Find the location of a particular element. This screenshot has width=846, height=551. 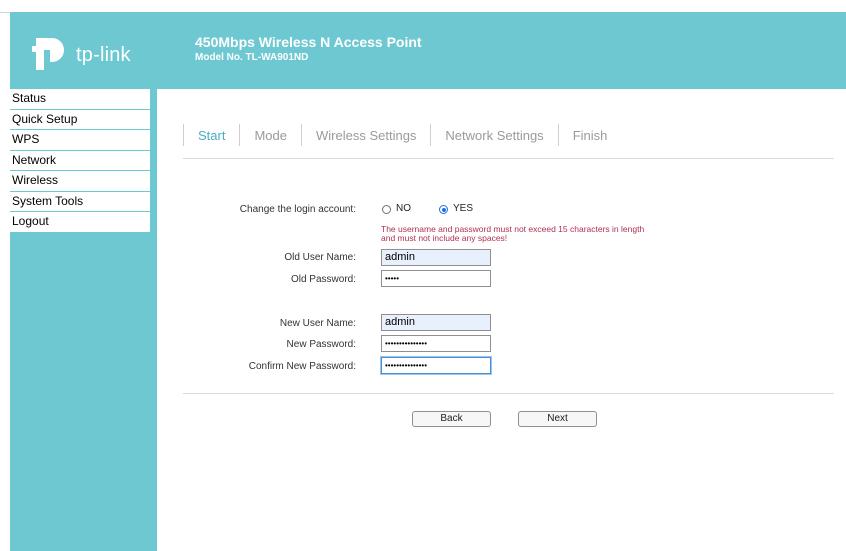

next-button: Next is located at coordinates (557, 419).